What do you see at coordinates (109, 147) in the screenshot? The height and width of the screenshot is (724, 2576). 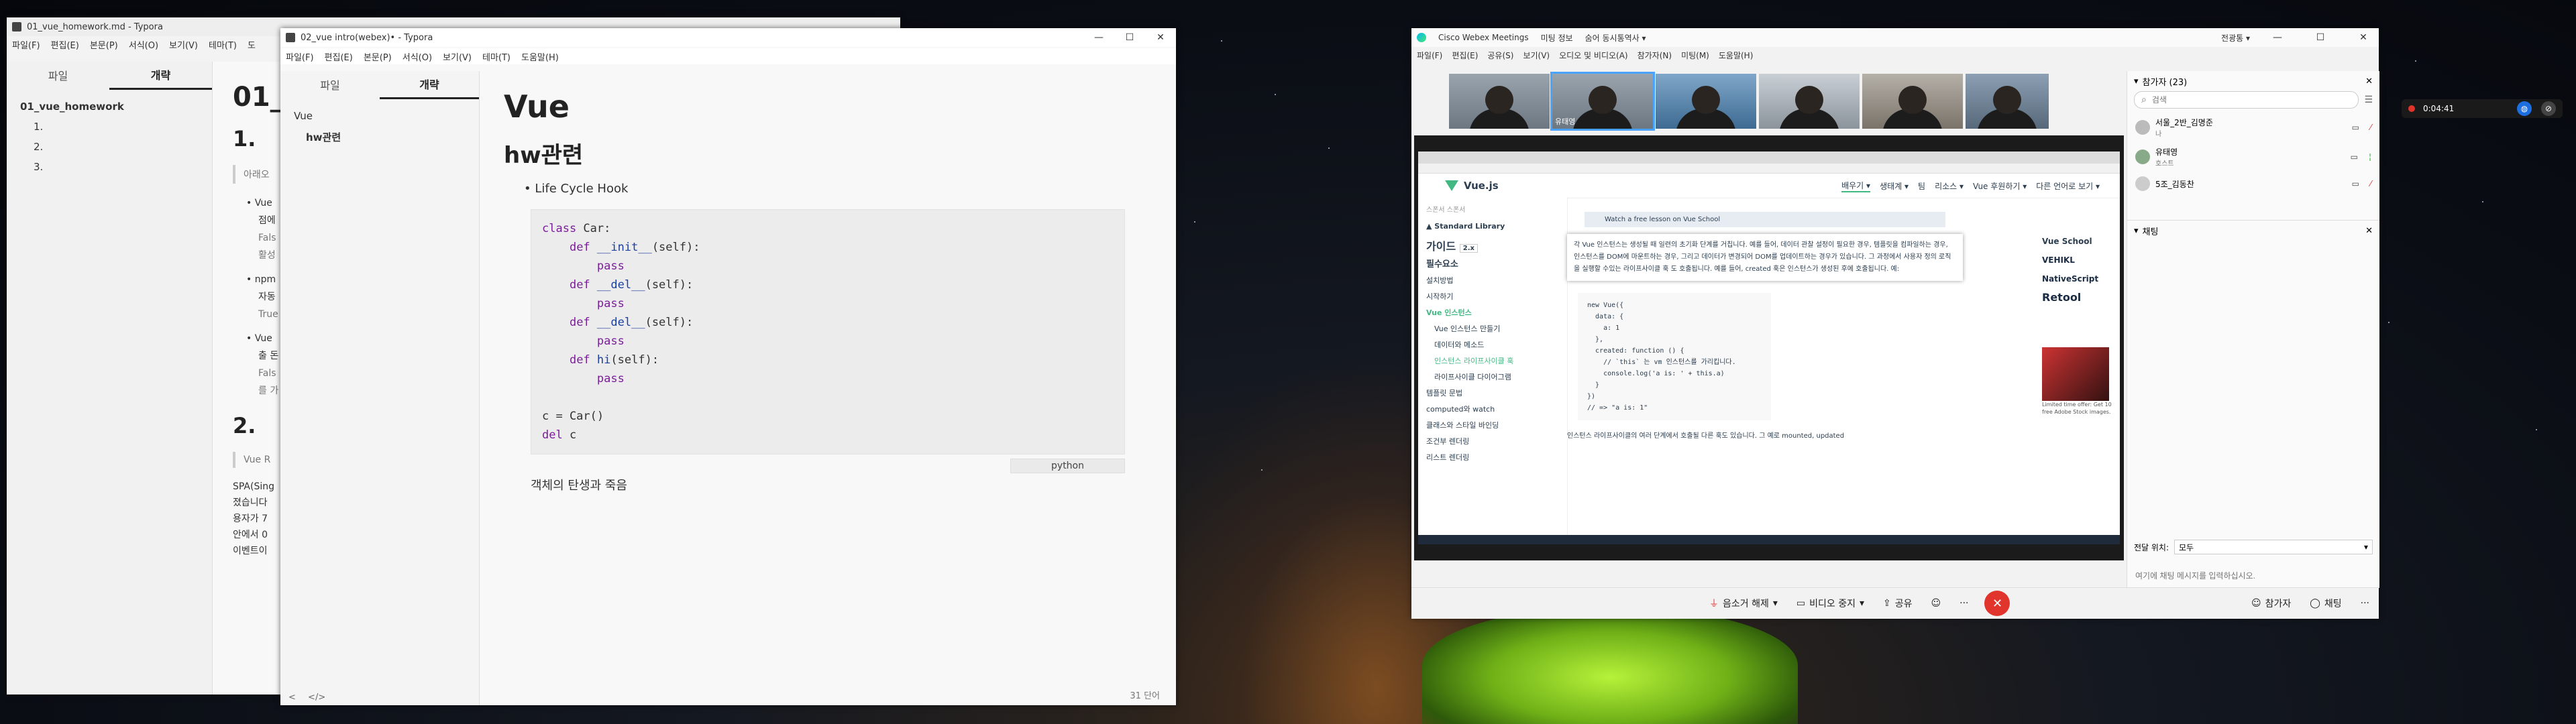 I see `outline-item: 2.` at bounding box center [109, 147].